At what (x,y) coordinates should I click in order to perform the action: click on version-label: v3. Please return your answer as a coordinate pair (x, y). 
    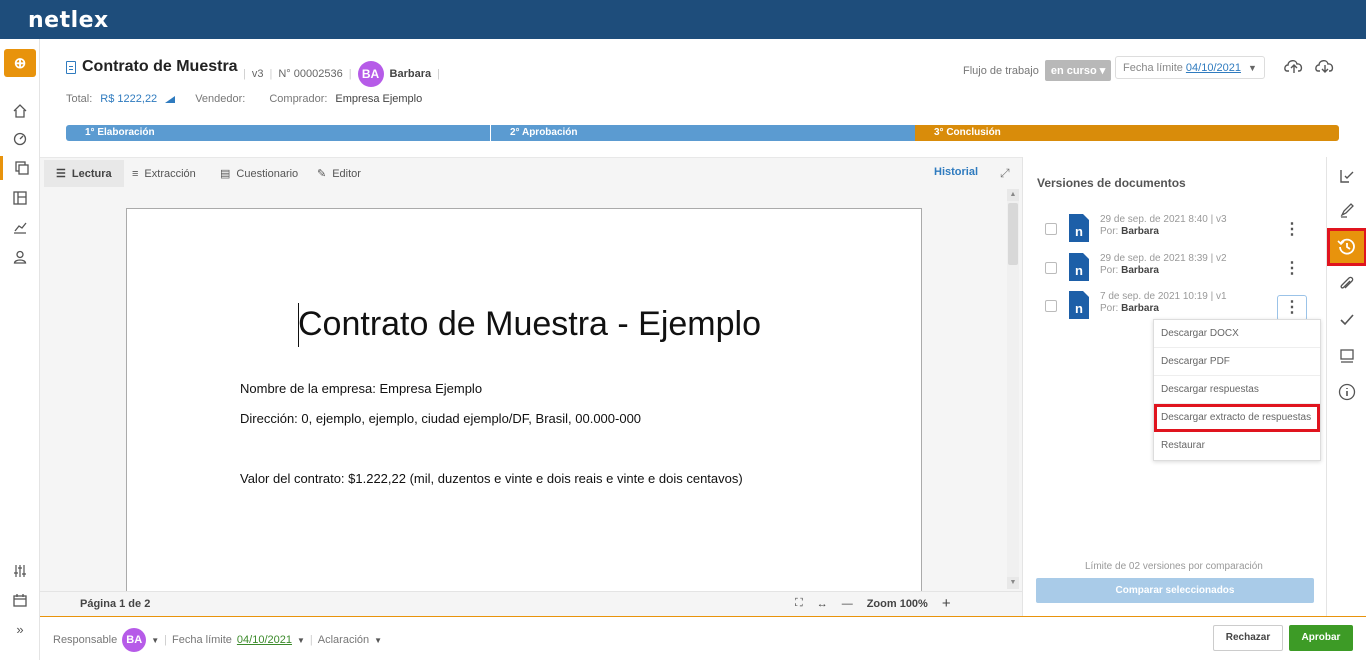
    Looking at the image, I should click on (257, 74).